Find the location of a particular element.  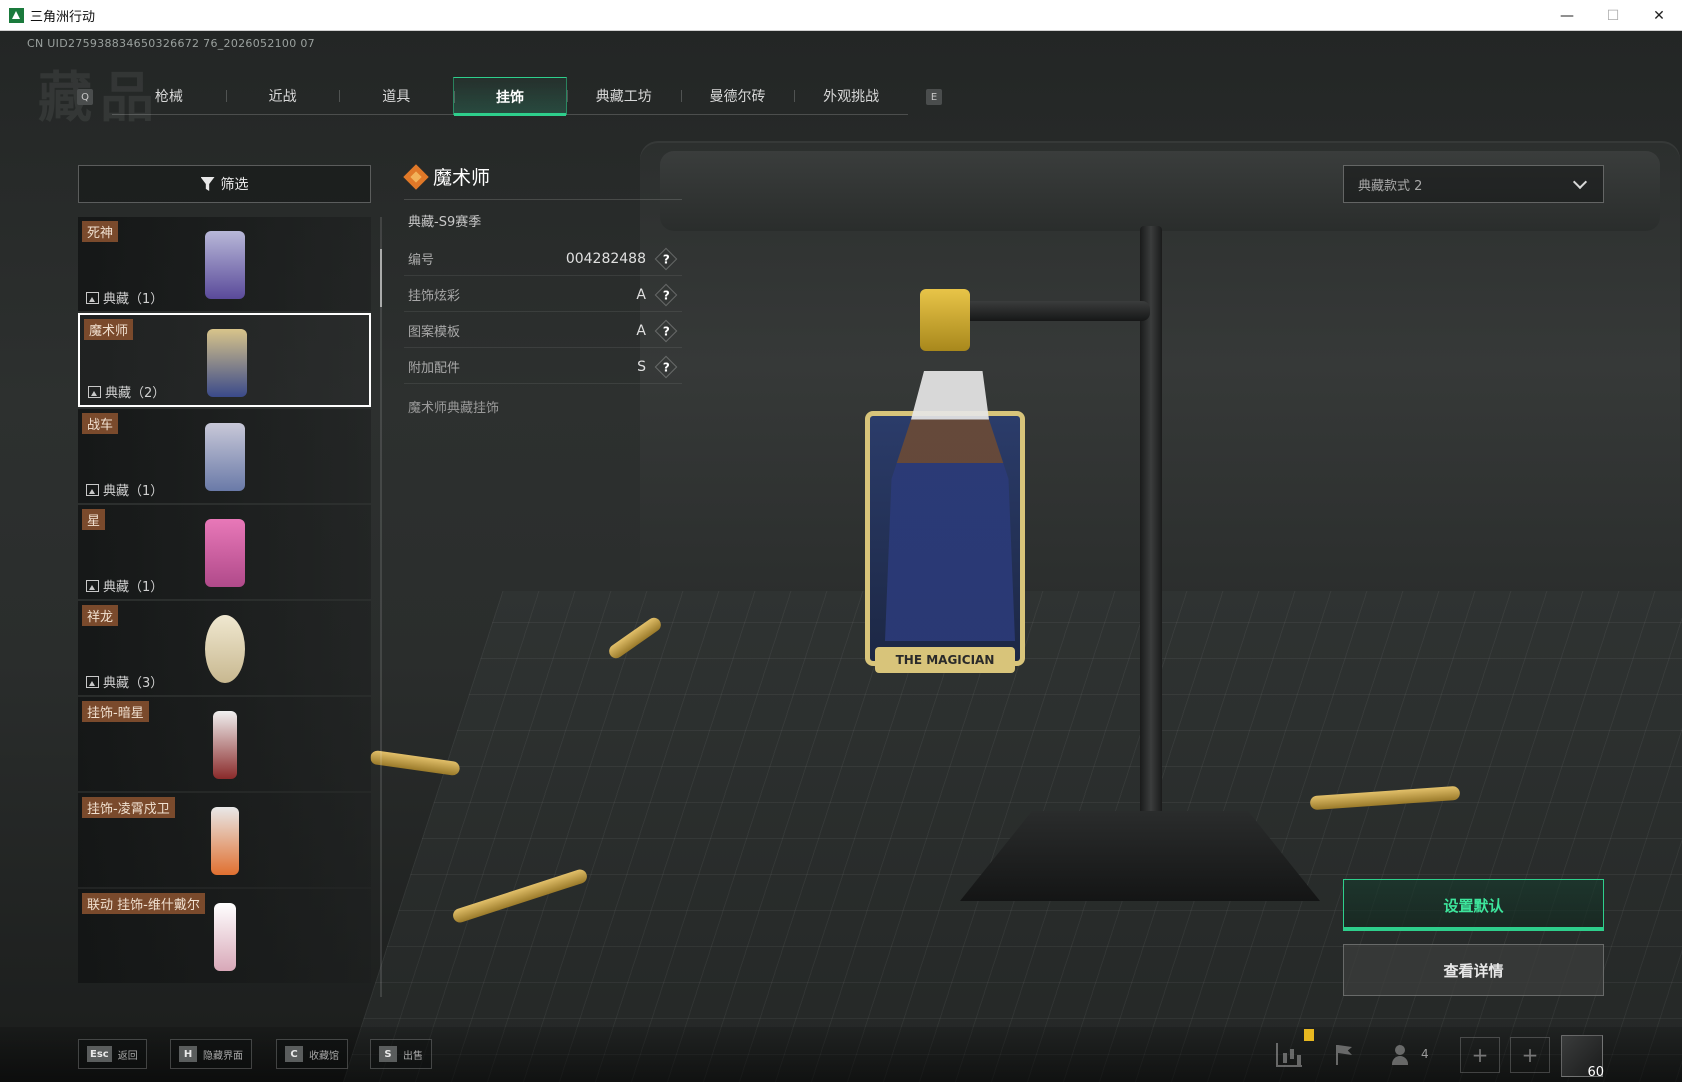

maximize-button: ☐ is located at coordinates (1613, 15).